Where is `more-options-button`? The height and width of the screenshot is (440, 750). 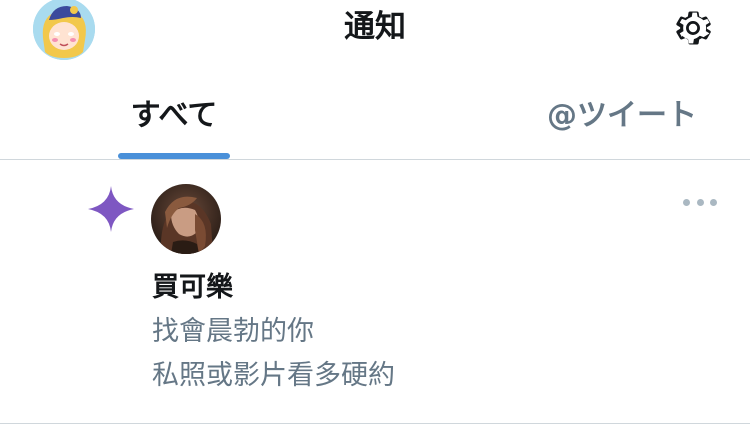 more-options-button is located at coordinates (700, 202).